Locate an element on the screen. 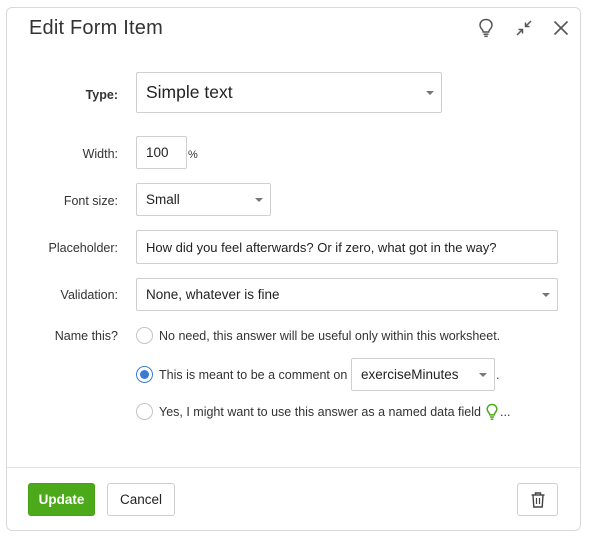 This screenshot has width=589, height=538. delete-button is located at coordinates (537, 499).